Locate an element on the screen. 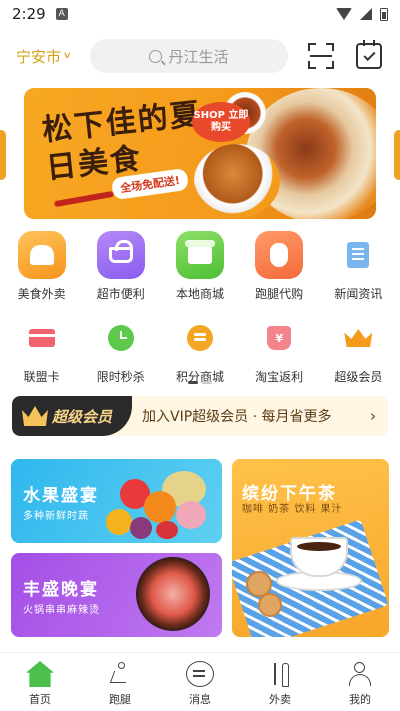 This screenshot has height=711, width=400. signal-icon is located at coordinates (366, 14).